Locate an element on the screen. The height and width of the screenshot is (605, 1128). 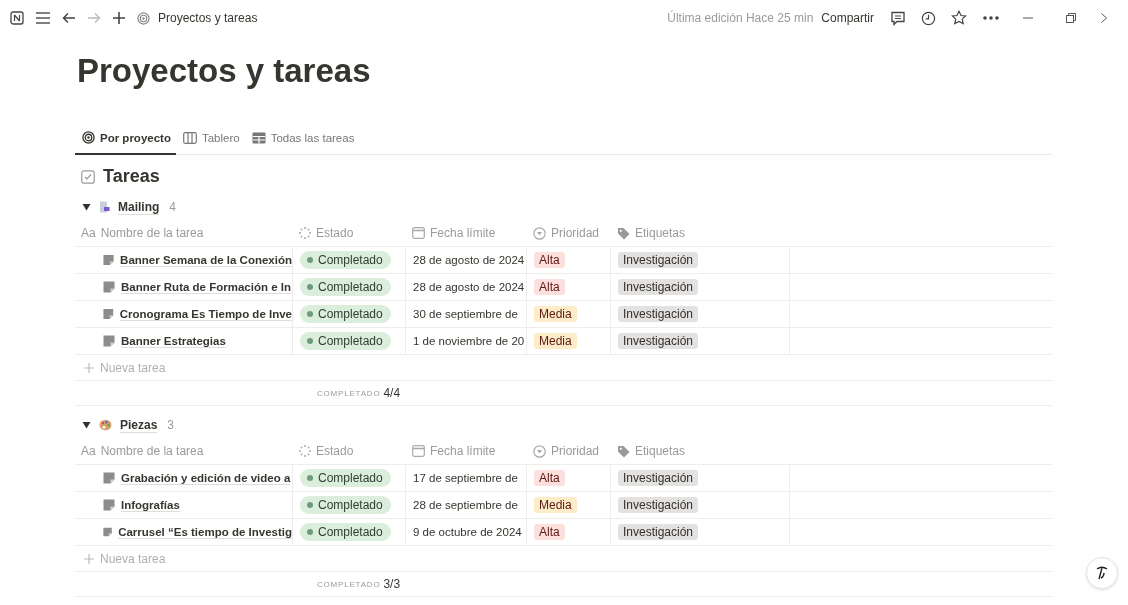
due-date: 1 de noviembre de 20 is located at coordinates (469, 341).